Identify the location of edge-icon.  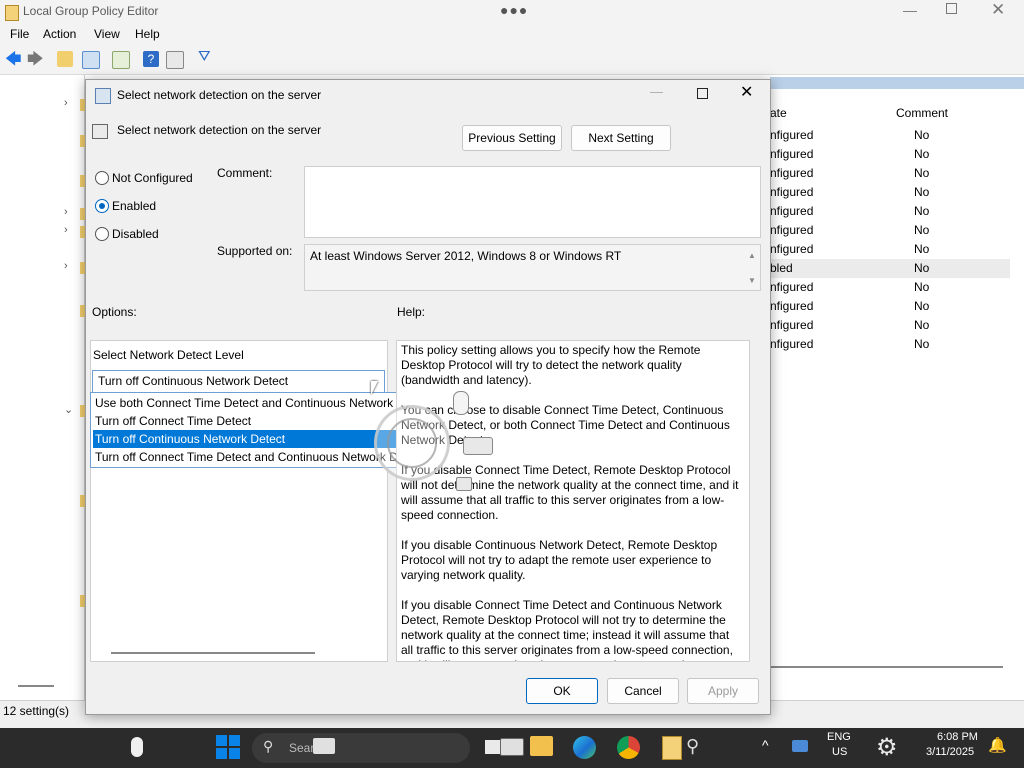
(584, 747).